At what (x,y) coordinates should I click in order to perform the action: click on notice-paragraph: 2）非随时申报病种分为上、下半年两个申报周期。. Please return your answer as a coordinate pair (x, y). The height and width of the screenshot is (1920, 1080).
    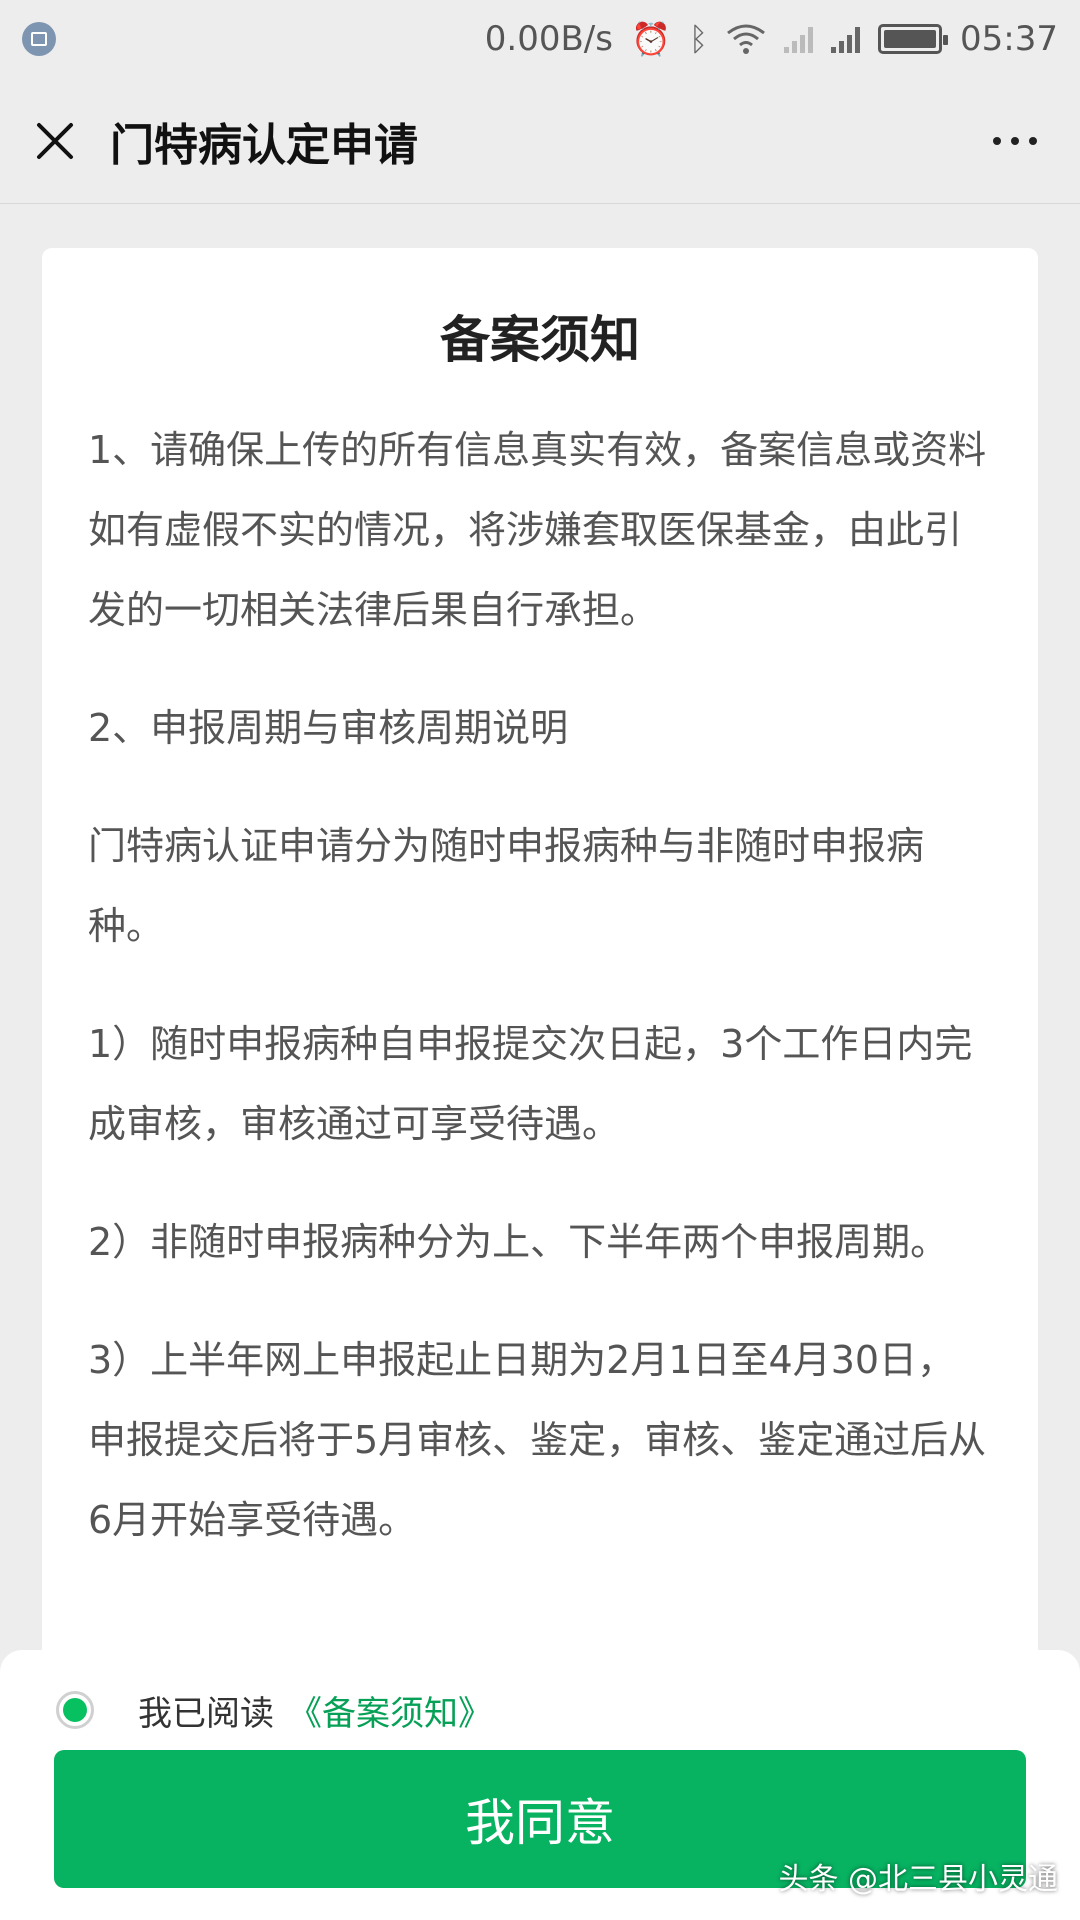
    Looking at the image, I should click on (518, 1242).